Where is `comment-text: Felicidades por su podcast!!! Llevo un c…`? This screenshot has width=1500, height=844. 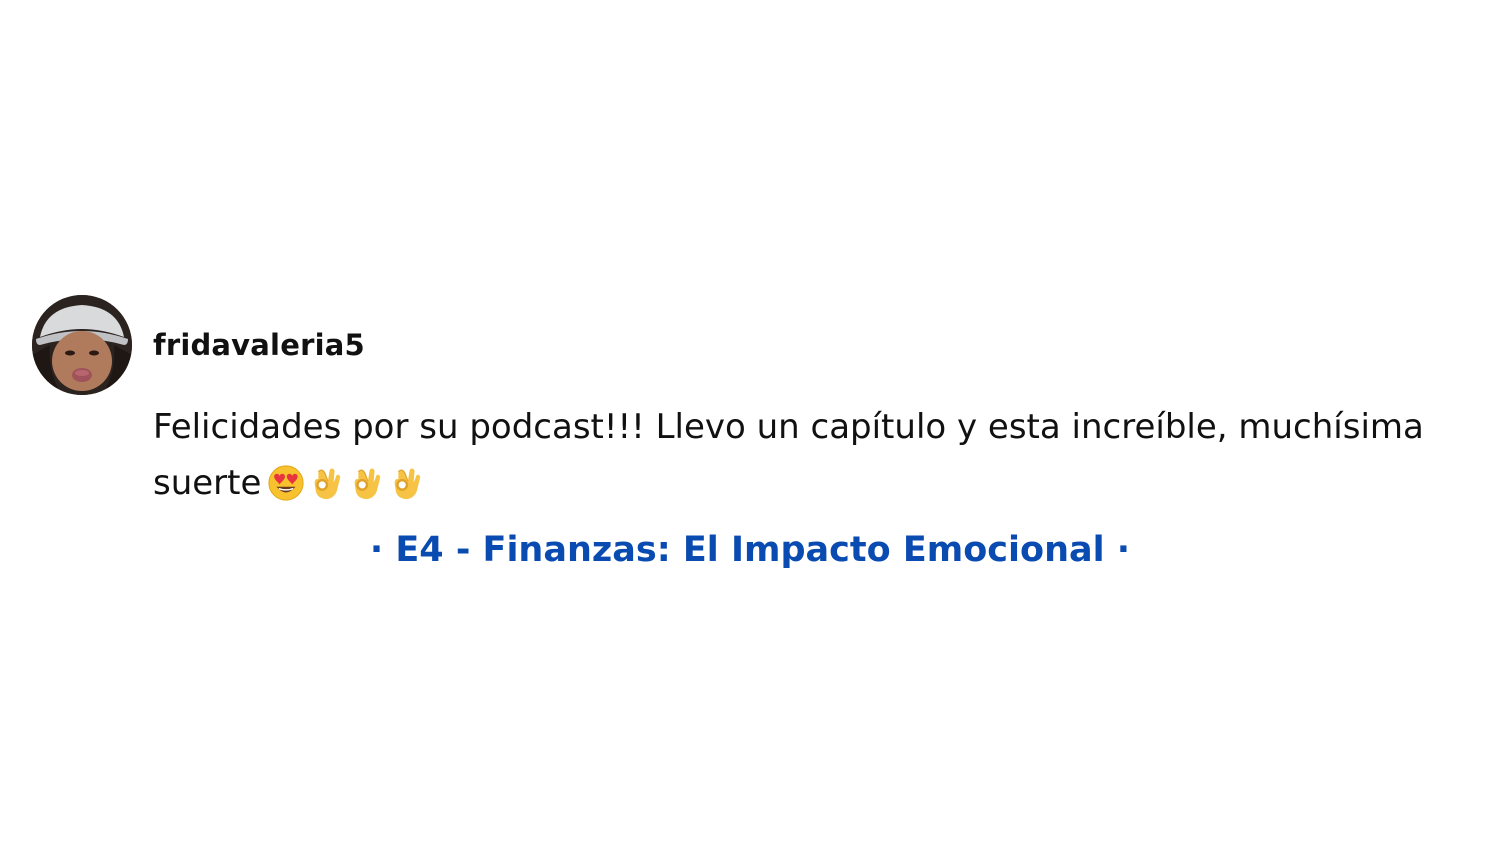
comment-text: Felicidades por su podcast!!! Llevo un c… is located at coordinates (823, 456).